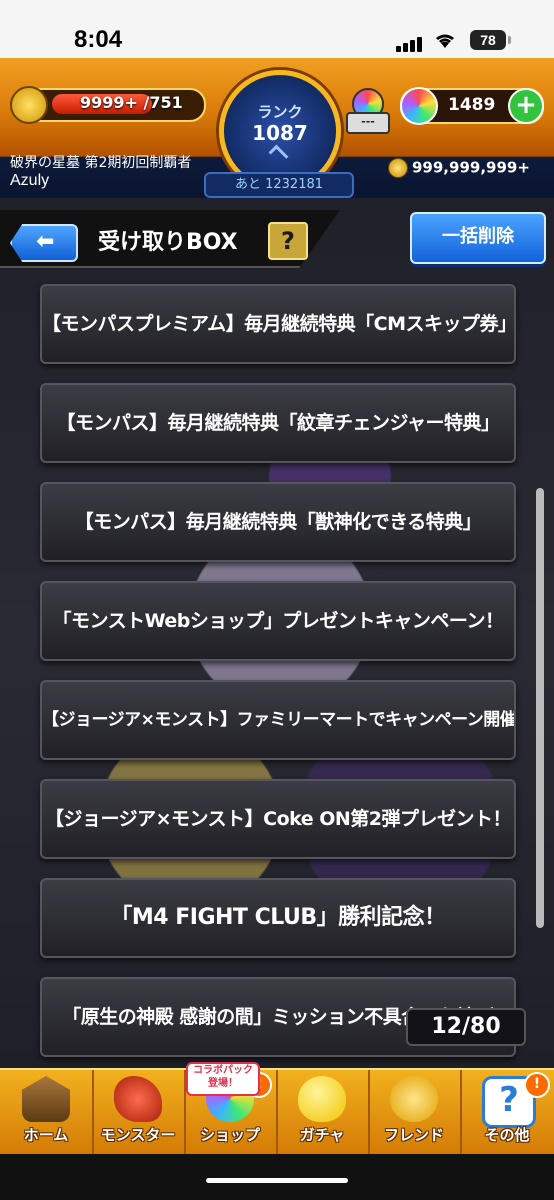 This screenshot has width=554, height=1200. What do you see at coordinates (507, 1135) in the screenshot?
I see `nav-label: その他` at bounding box center [507, 1135].